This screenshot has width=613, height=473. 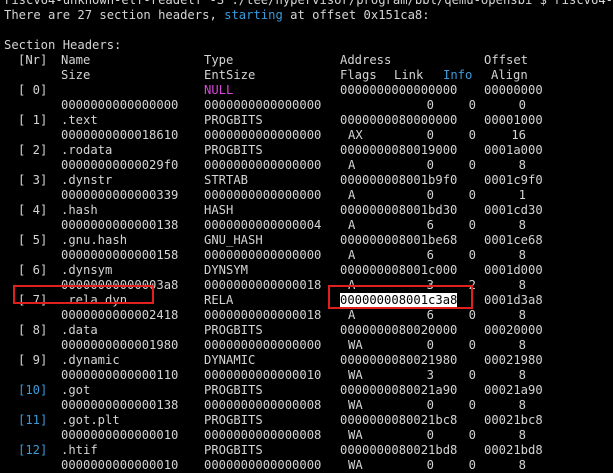 I want to click on section-offset: 0001c9f0, so click(x=513, y=180).